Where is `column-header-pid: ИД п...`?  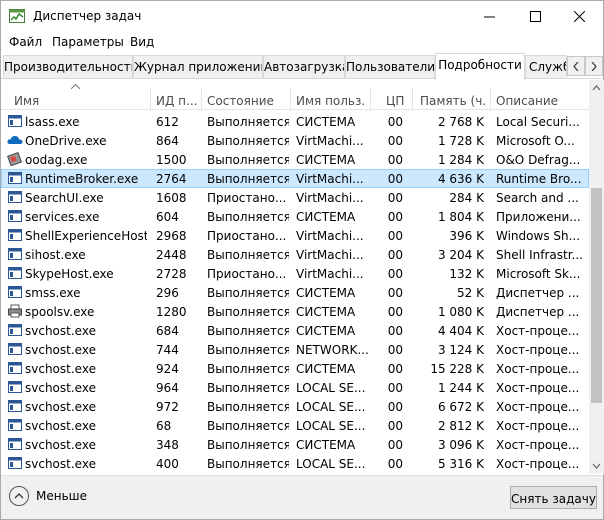 column-header-pid: ИД п... is located at coordinates (177, 101).